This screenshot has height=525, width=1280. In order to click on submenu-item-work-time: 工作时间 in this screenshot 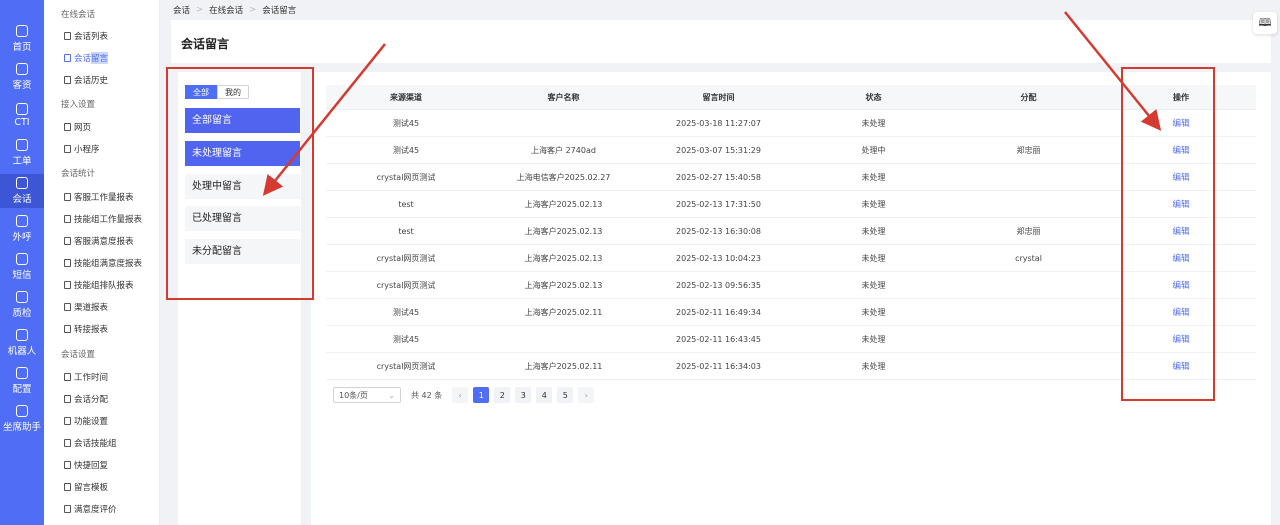, I will do `click(86, 377)`.